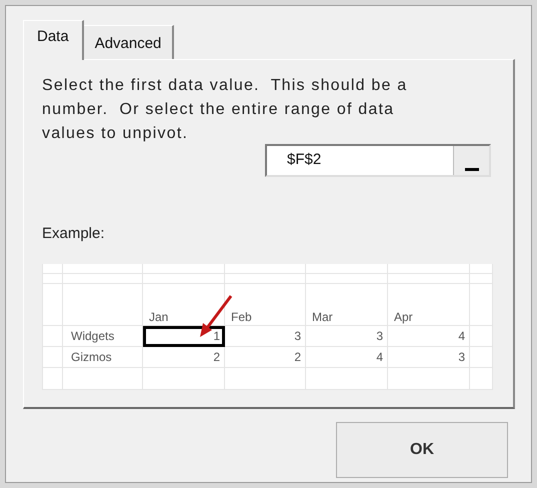 The width and height of the screenshot is (537, 488). Describe the element at coordinates (471, 160) in the screenshot. I see `collapse-button` at that location.